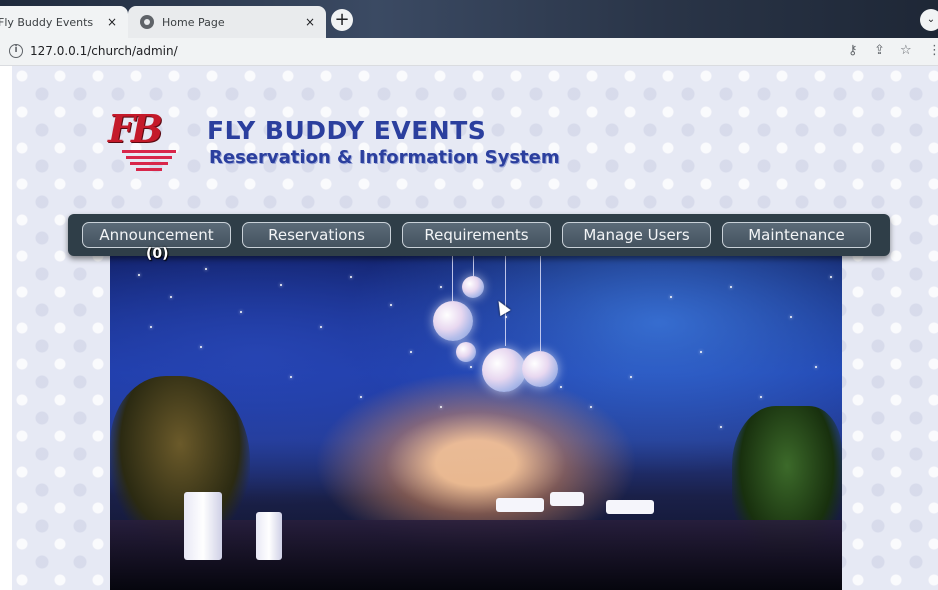 The height and width of the screenshot is (590, 938). Describe the element at coordinates (384, 157) in the screenshot. I see `site-subtitle: Reservation & Information System` at that location.